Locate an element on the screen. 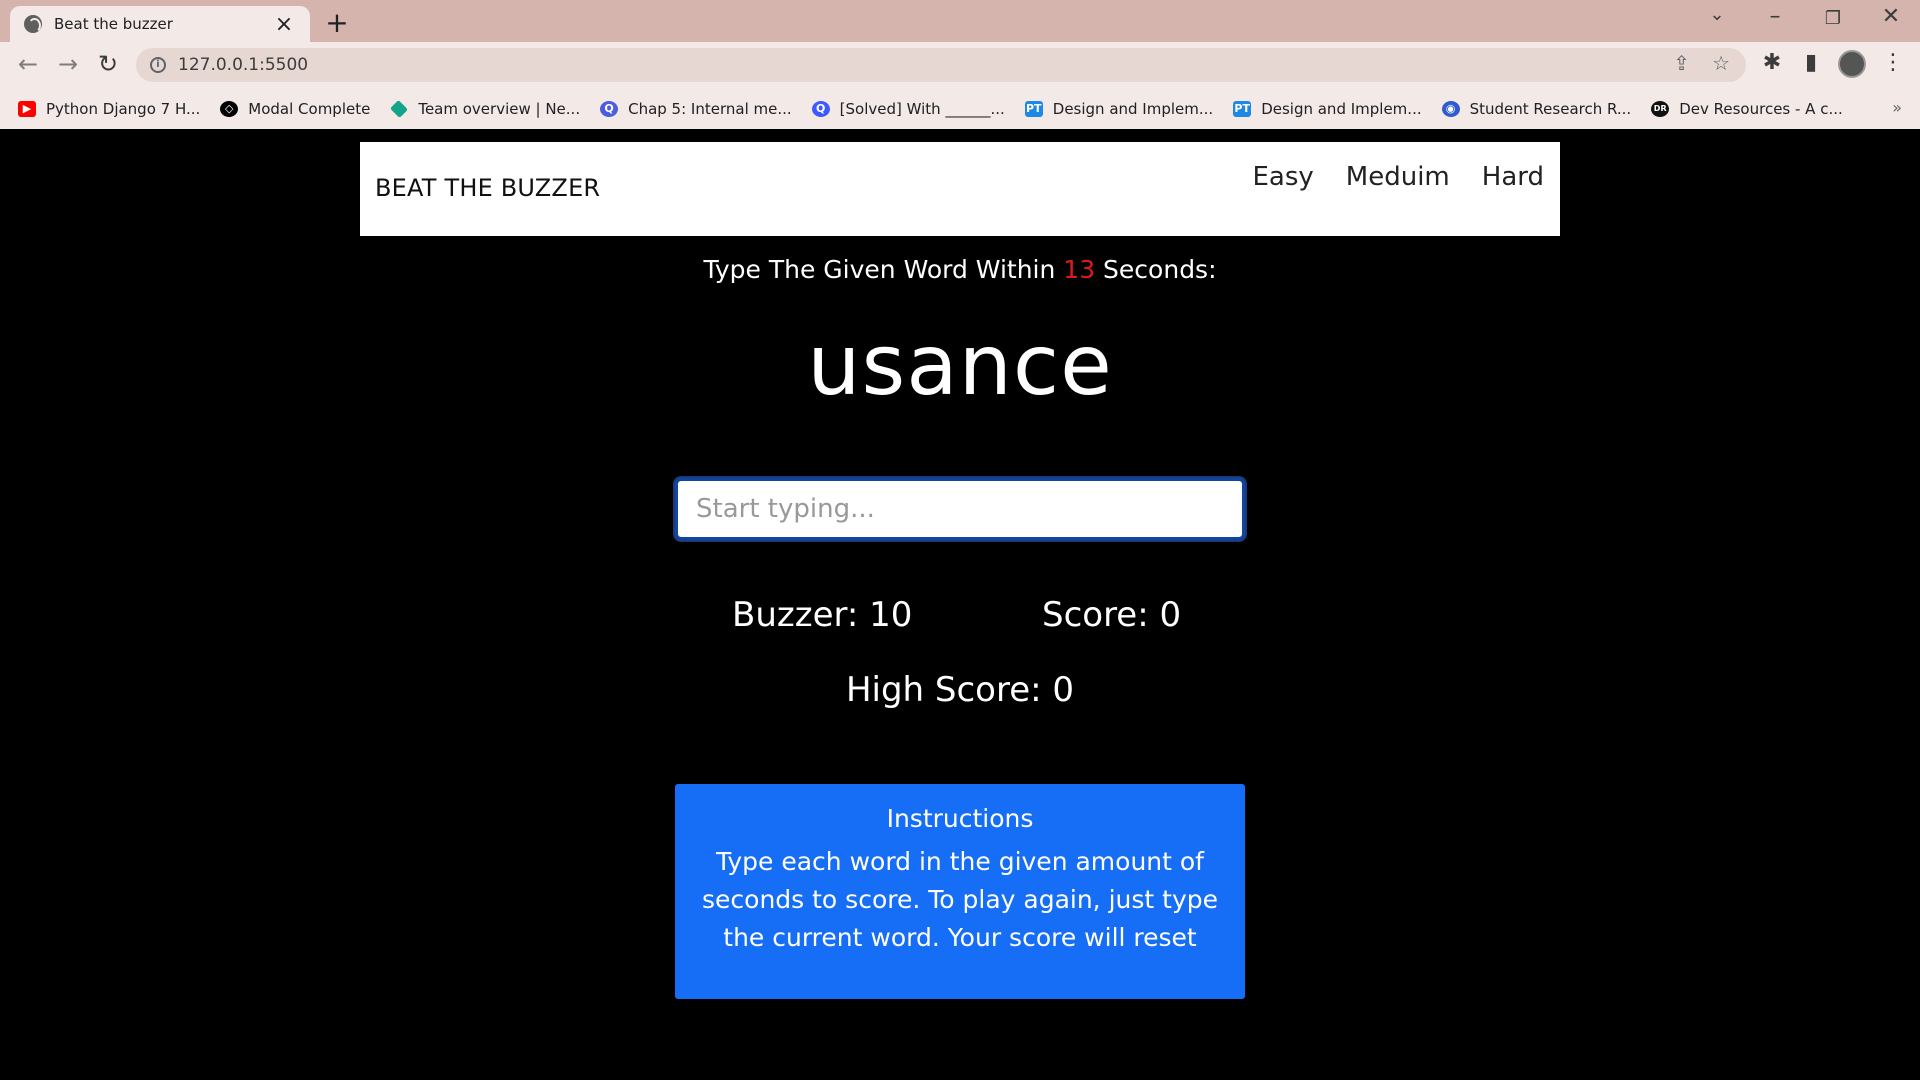  close-window-button: ✕ is located at coordinates (1891, 16).